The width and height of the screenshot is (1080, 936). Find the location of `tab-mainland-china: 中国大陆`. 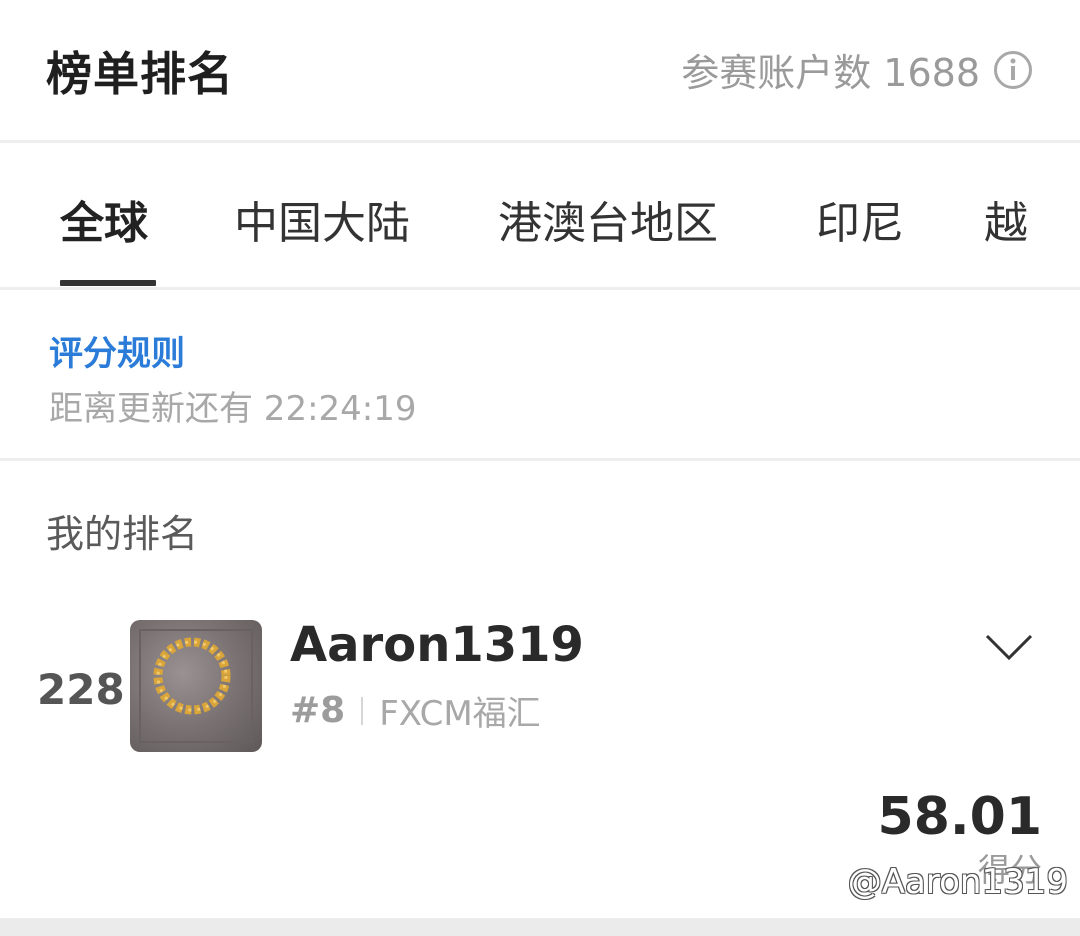

tab-mainland-china: 中国大陆 is located at coordinates (322, 219).